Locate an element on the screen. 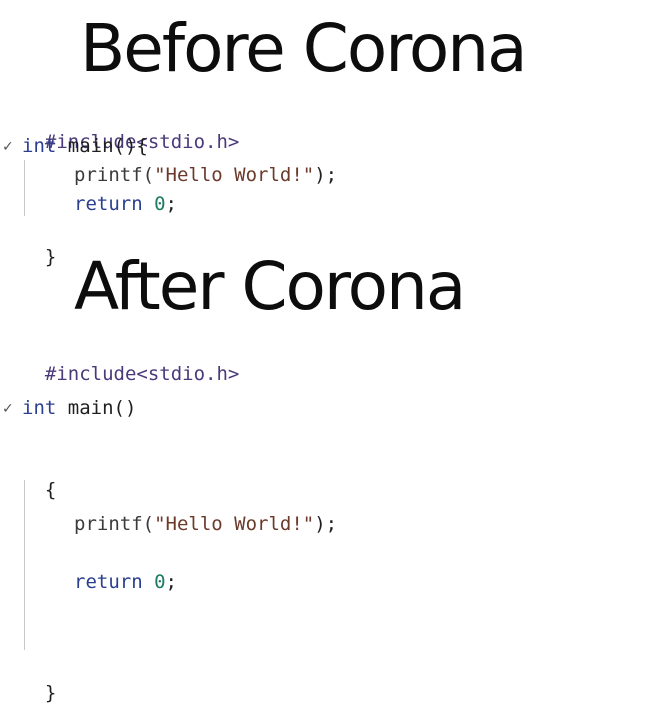 Image resolution: width=670 pixels, height=705 pixels. before-return-value: 0 is located at coordinates (160, 204).